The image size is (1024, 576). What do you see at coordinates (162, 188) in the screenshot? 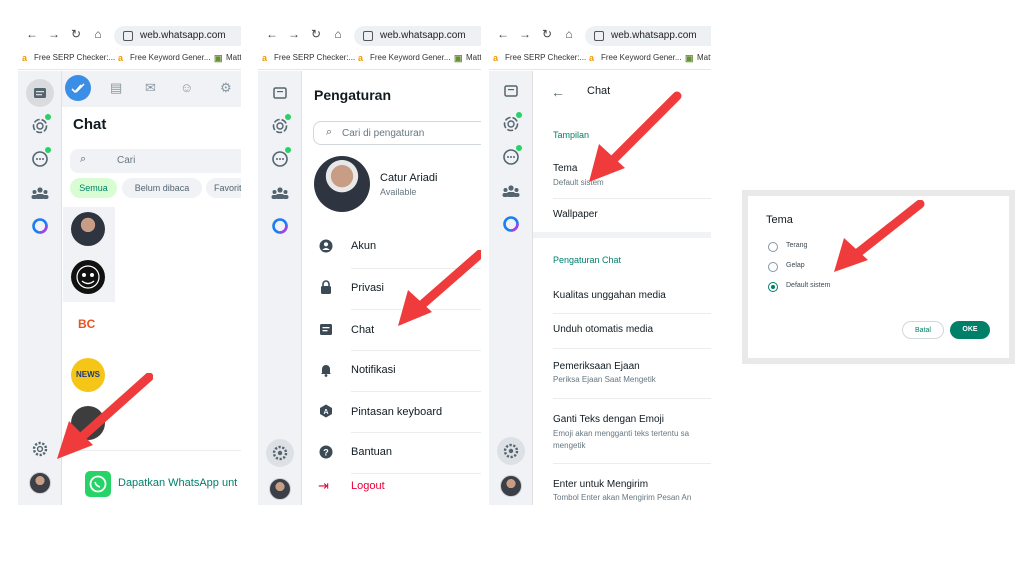
I see `filter-unread-chip: Belum dibaca` at bounding box center [162, 188].